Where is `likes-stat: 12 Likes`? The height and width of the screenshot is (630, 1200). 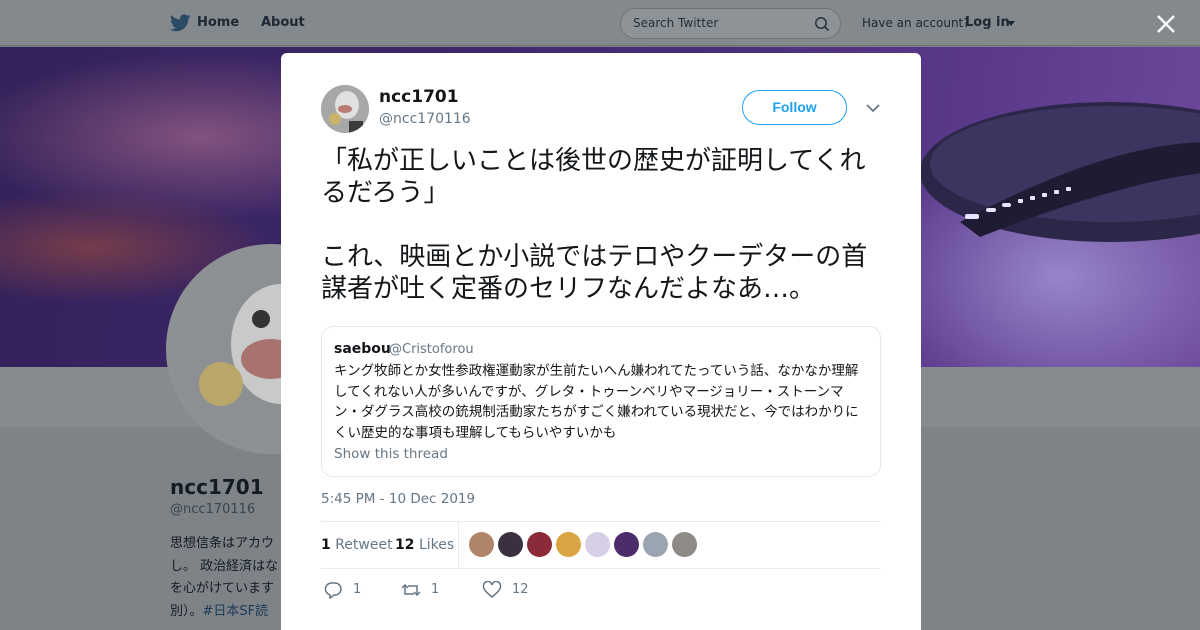 likes-stat: 12 Likes is located at coordinates (424, 545).